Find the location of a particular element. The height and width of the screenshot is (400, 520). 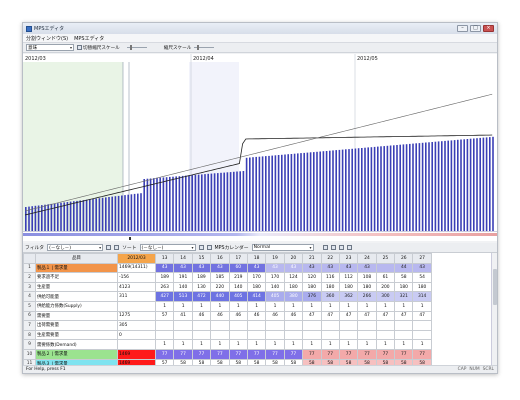

grid-row: 8 生産需要量 0 is located at coordinates (227, 335).